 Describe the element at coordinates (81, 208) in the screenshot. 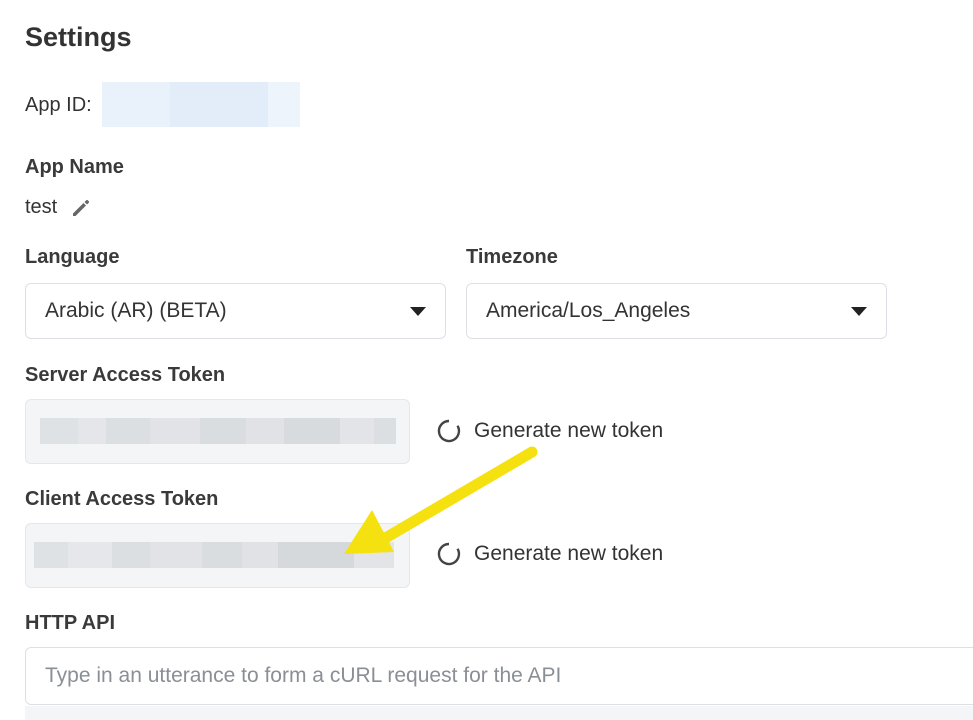

I see `pencil-icon` at that location.